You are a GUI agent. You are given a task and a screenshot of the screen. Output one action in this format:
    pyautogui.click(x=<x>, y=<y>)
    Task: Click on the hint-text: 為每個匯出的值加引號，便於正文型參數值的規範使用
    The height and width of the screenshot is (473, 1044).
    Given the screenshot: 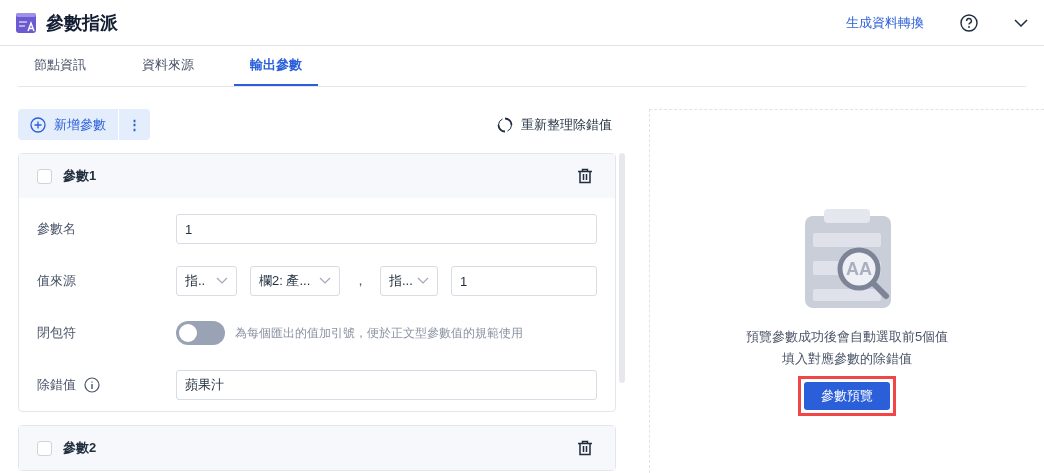 What is the action you would take?
    pyautogui.click(x=379, y=333)
    